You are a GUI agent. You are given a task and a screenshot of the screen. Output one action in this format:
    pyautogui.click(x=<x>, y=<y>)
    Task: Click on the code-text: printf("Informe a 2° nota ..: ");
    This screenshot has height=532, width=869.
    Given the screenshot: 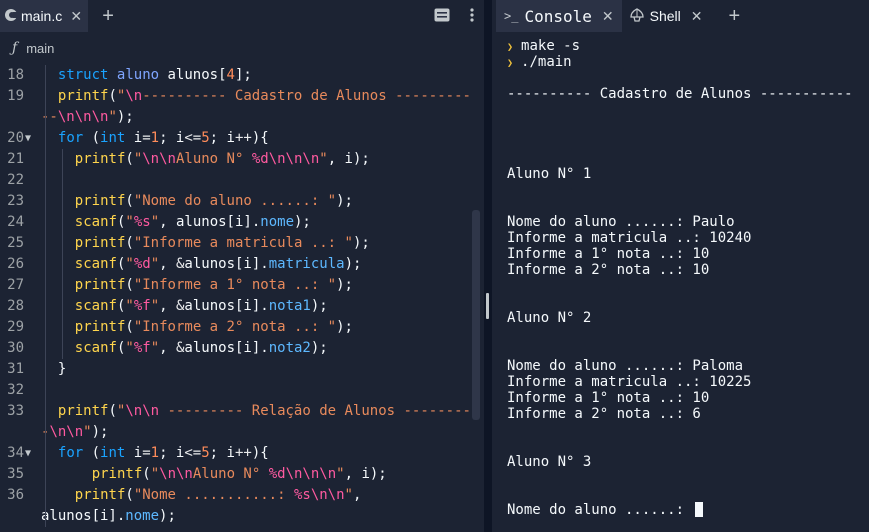 What is the action you would take?
    pyautogui.click(x=214, y=327)
    